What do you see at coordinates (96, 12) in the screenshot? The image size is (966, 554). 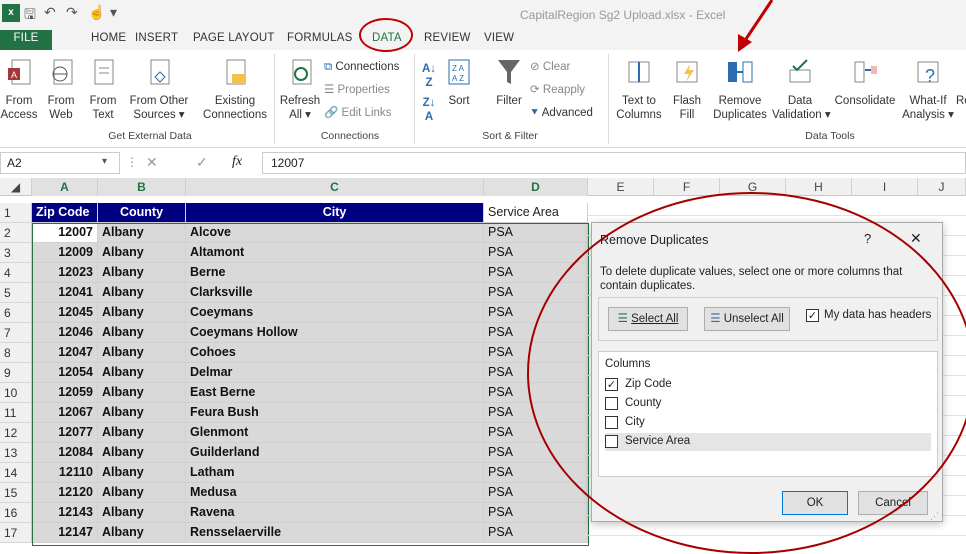 I see `touch-mode-icon: ☝` at bounding box center [96, 12].